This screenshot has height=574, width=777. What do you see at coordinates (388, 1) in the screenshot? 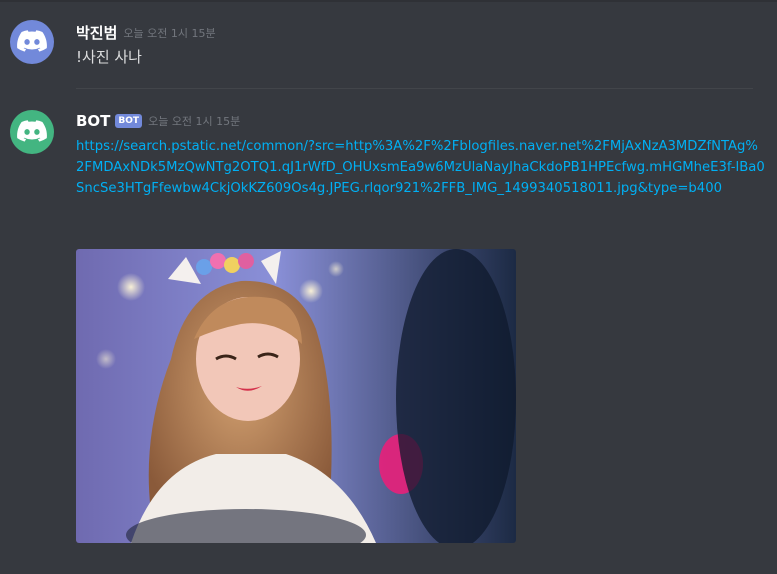
I see `top-divider` at bounding box center [388, 1].